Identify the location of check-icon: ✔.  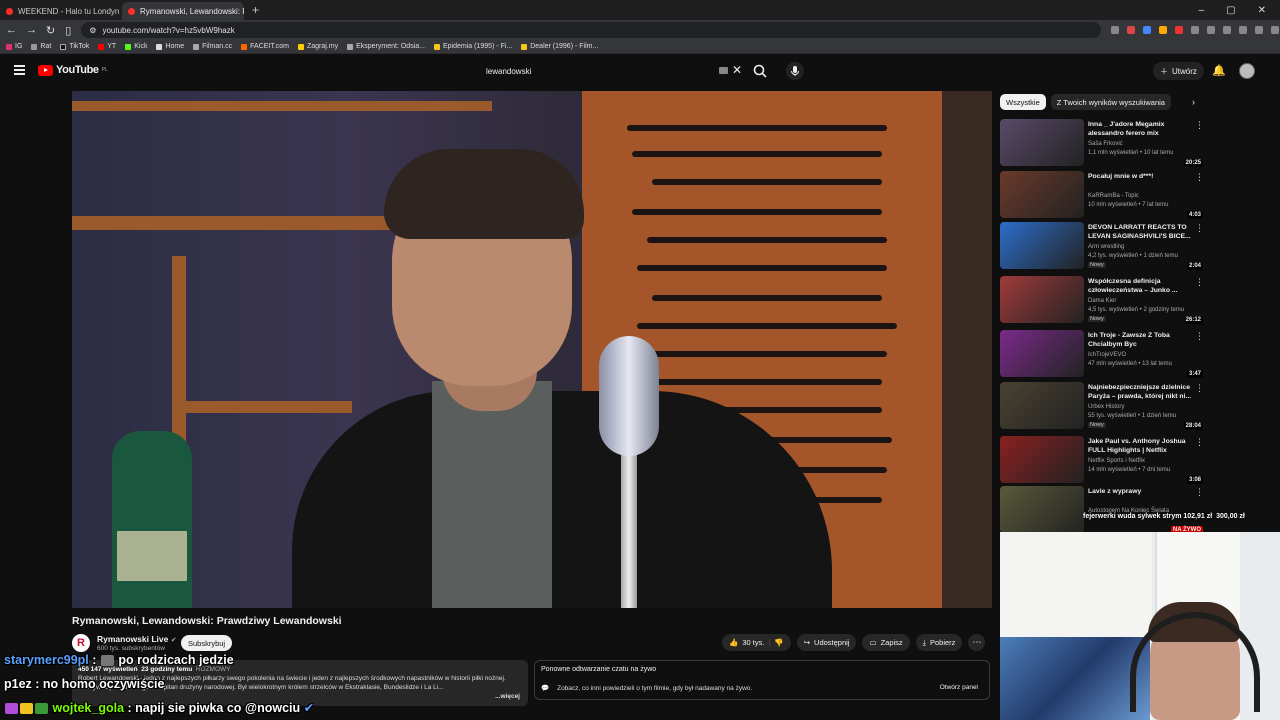
(309, 708).